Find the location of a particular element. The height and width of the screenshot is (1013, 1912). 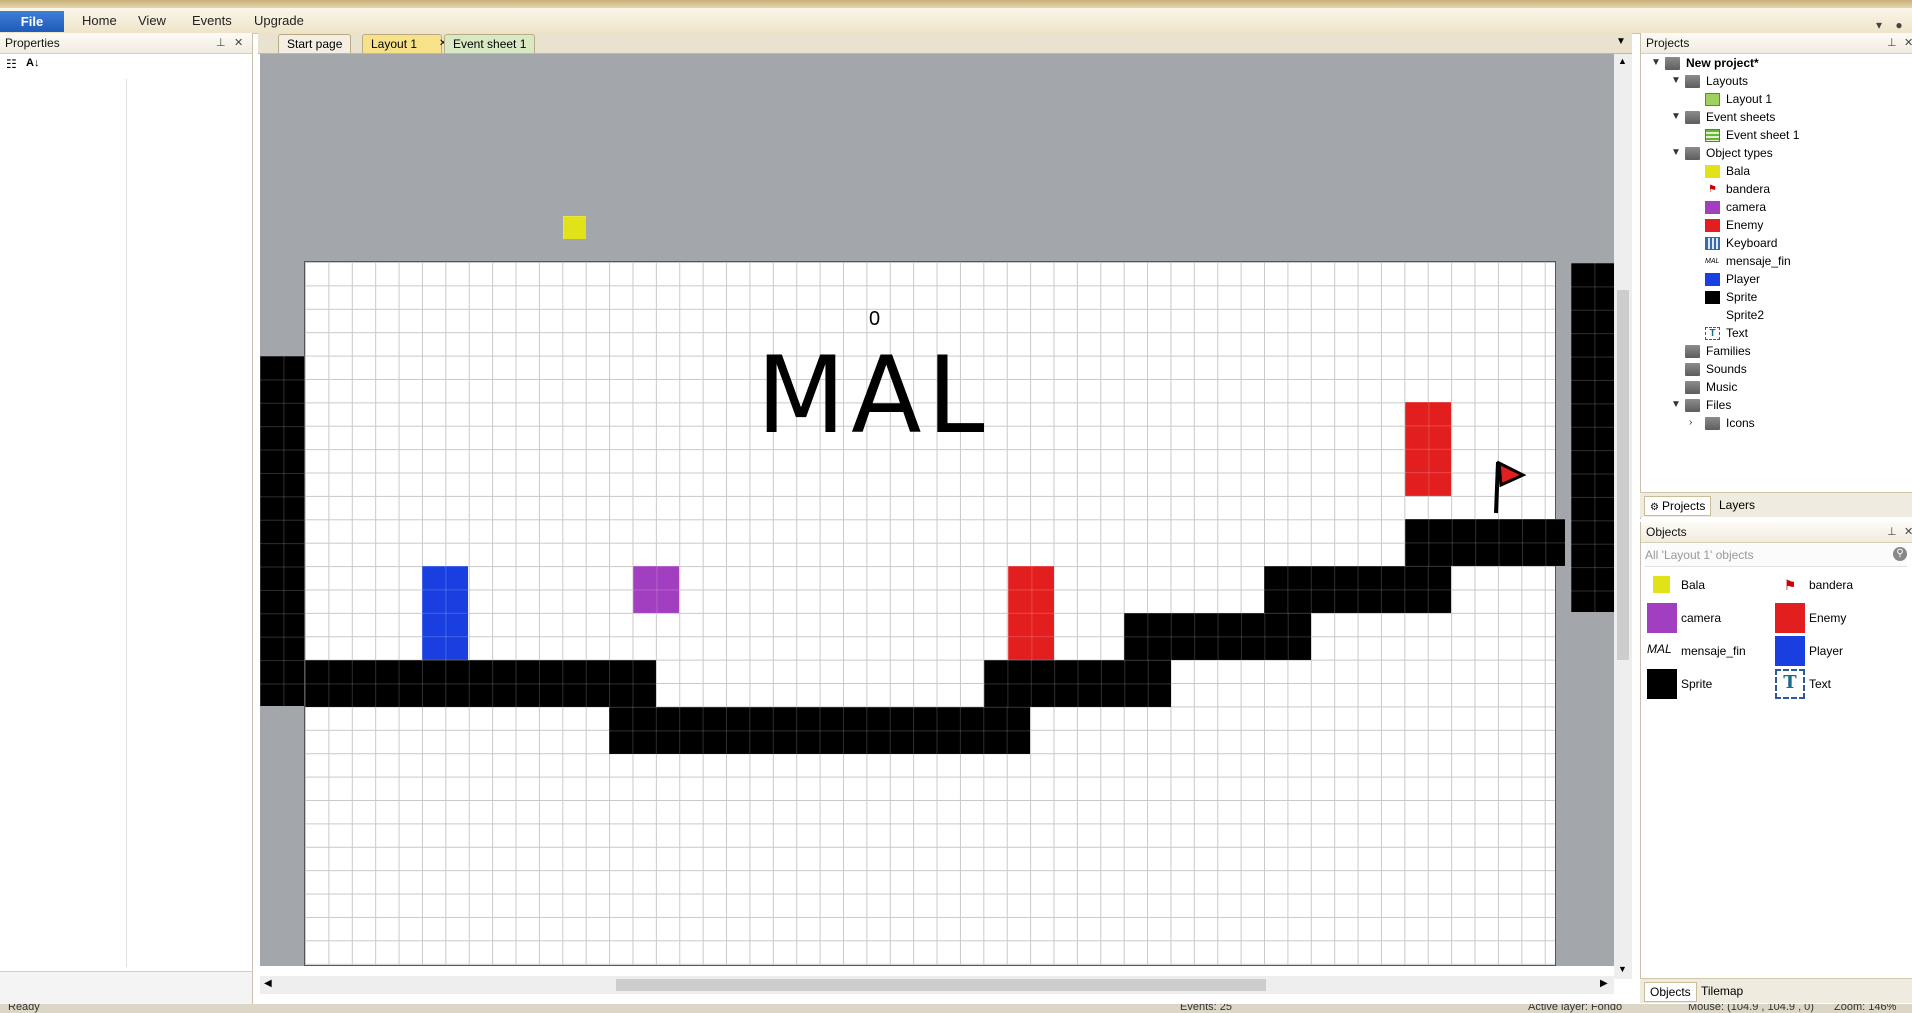

properties-panel: Properties ⊥ ✕ ☷ A↓ is located at coordinates (126, 520).